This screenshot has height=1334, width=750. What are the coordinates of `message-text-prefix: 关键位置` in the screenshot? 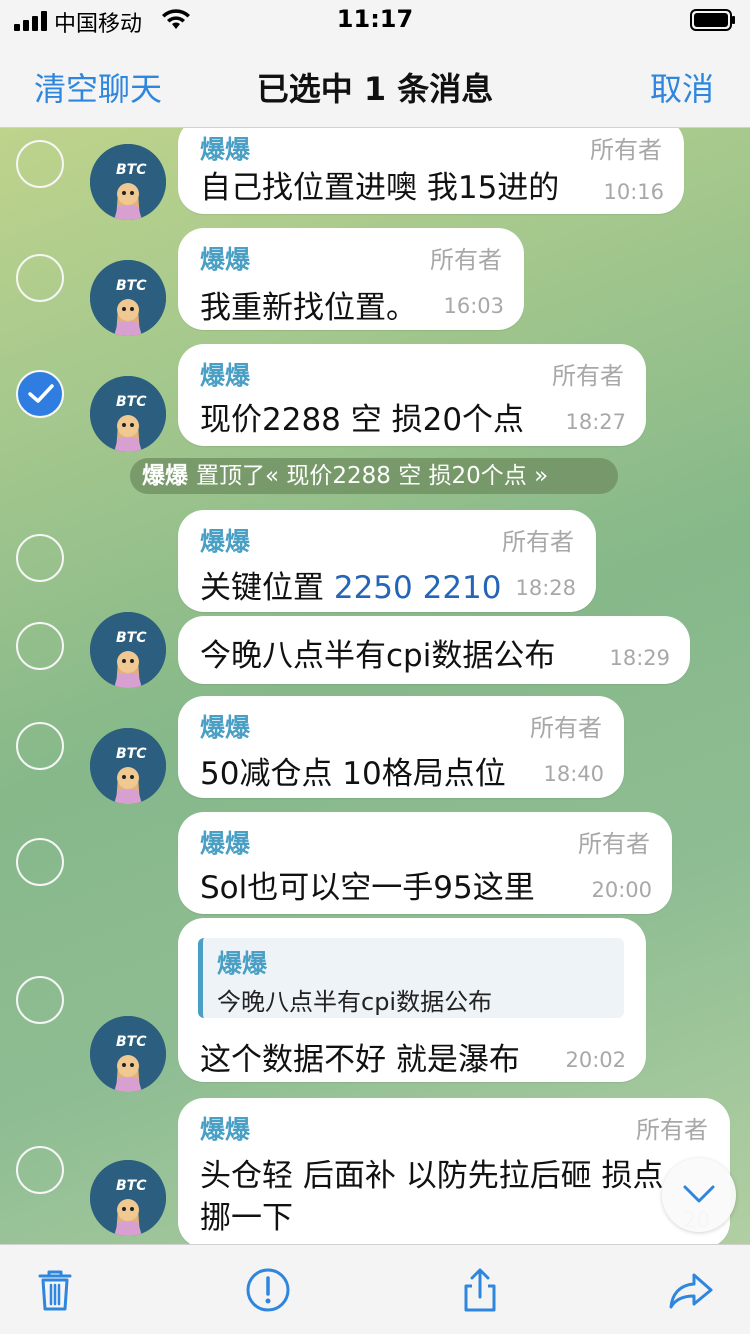 It's located at (267, 588).